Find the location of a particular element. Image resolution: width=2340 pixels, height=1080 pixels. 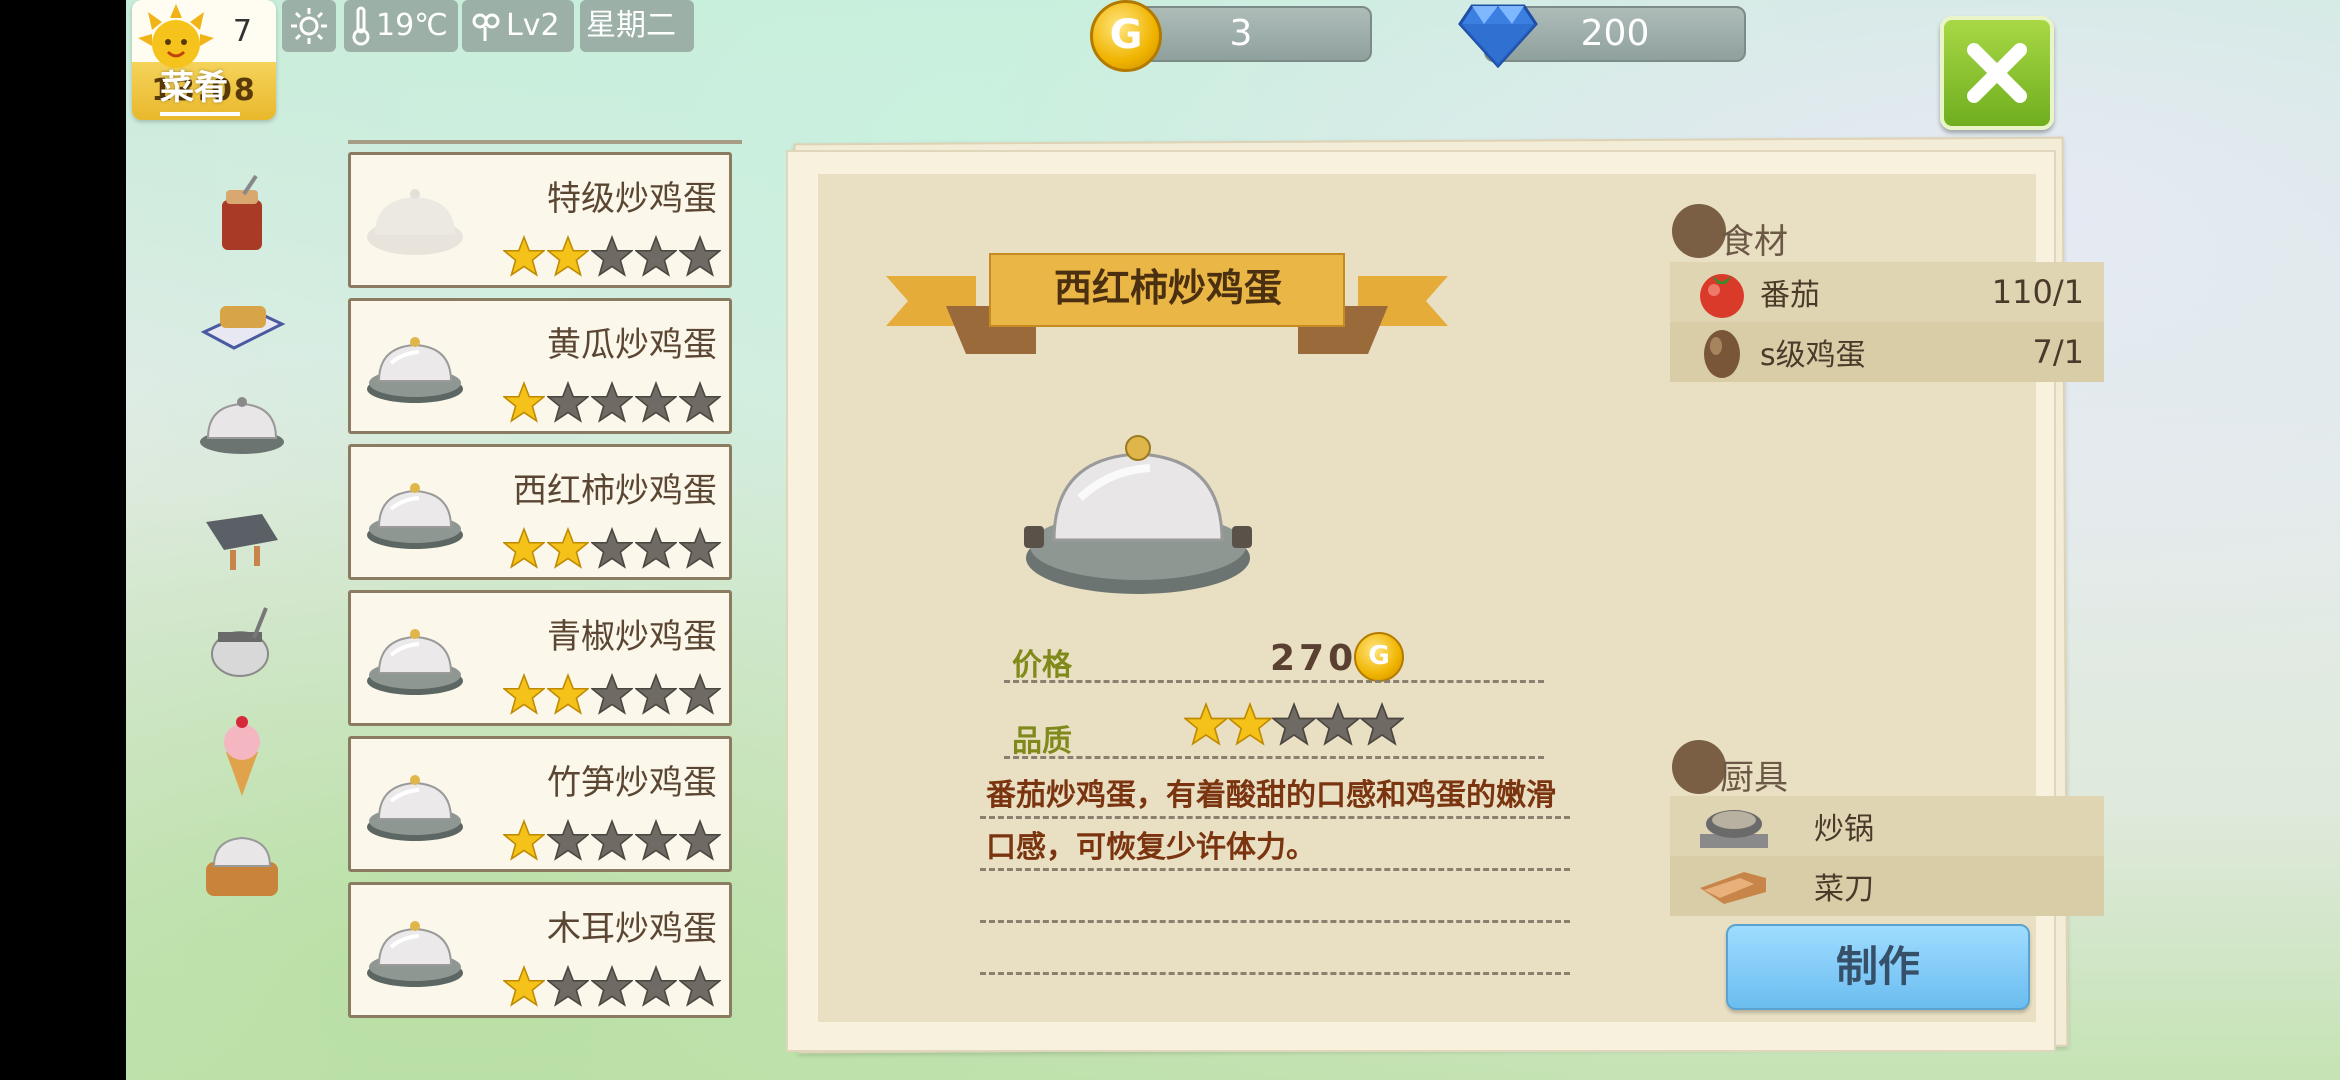

recipe-title: 西红柿炒鸡蛋 is located at coordinates (1167, 288).